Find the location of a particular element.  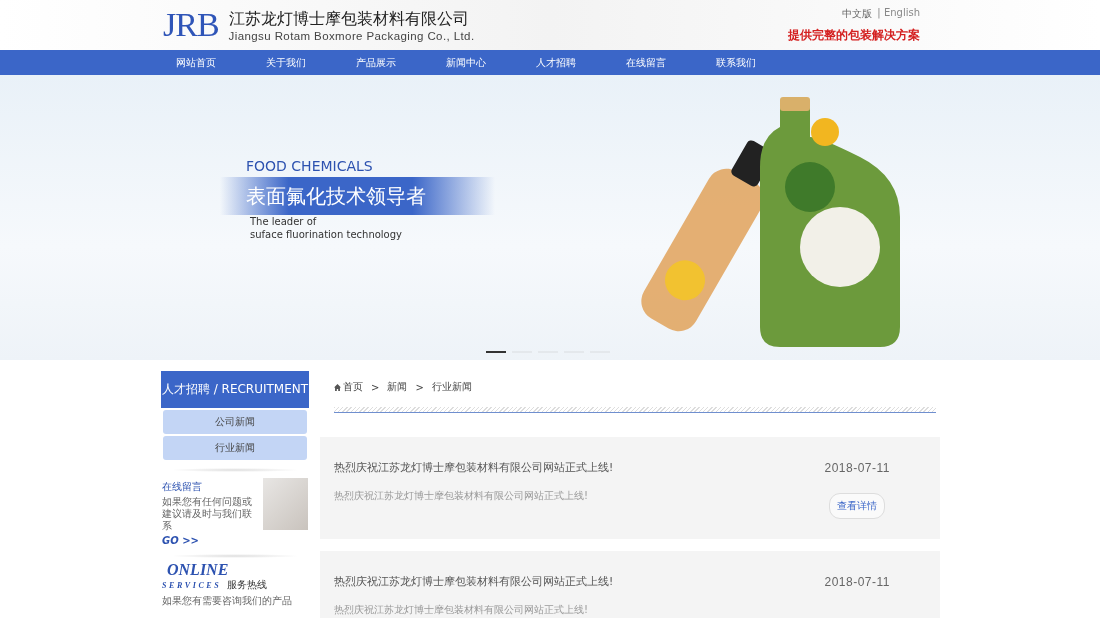

go-link: GO >> is located at coordinates (211, 540).